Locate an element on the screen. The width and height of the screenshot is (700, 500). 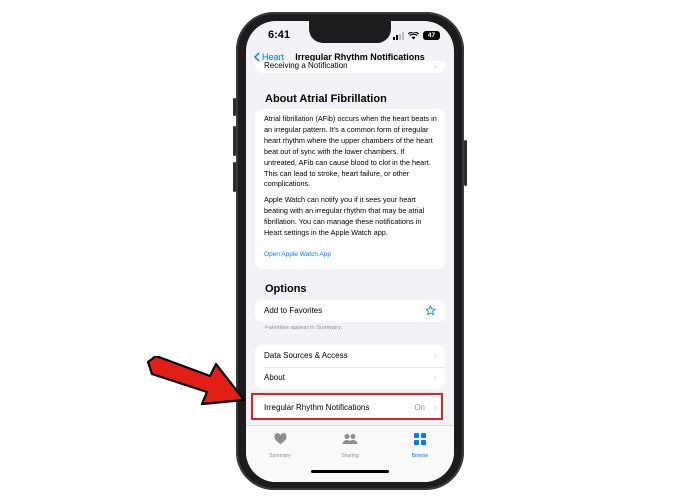
highlight-box is located at coordinates (347, 406).